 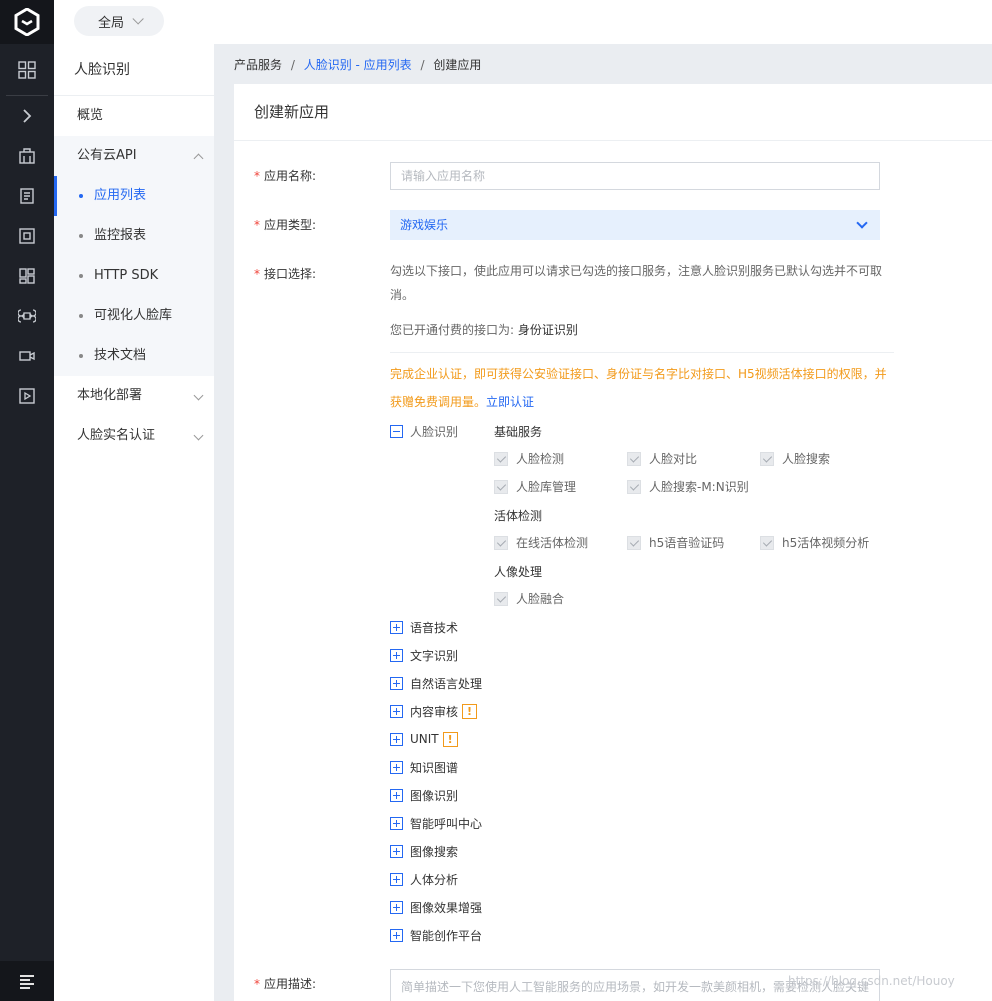 What do you see at coordinates (540, 459) in the screenshot?
I see `checkbox-label: 人脸检测` at bounding box center [540, 459].